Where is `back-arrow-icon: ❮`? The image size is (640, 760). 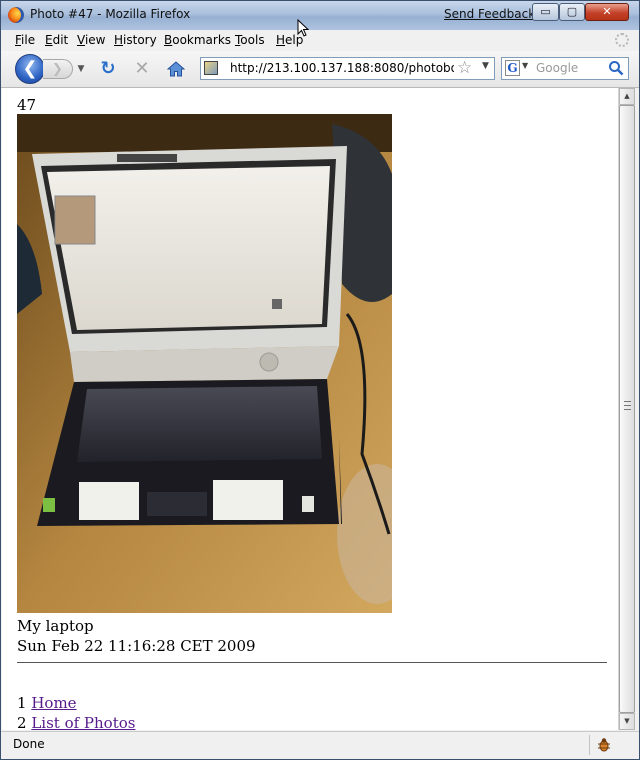
back-arrow-icon: ❮ is located at coordinates (30, 68).